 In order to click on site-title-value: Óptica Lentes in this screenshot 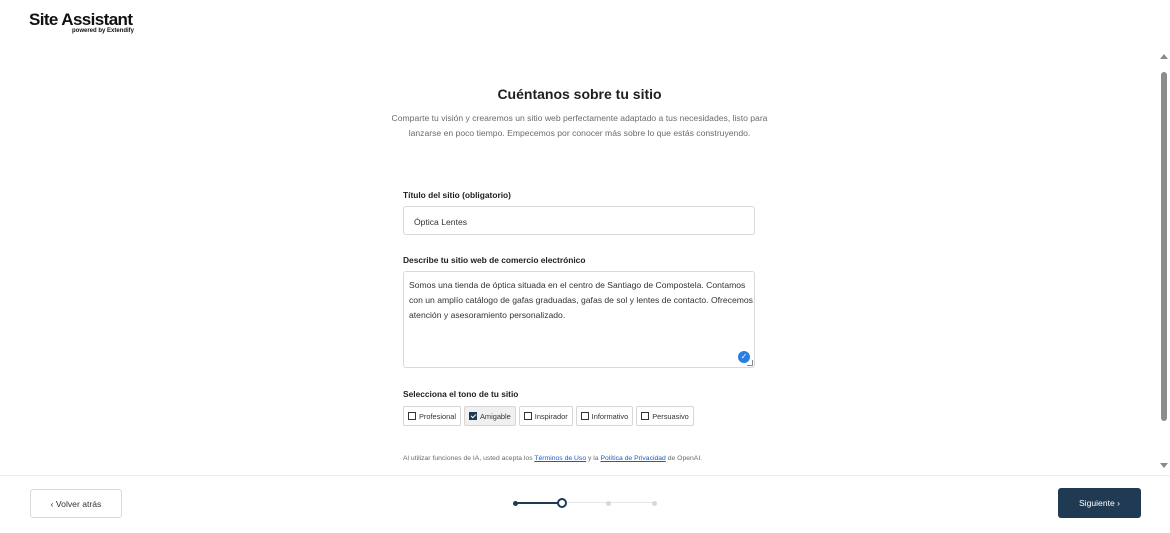, I will do `click(441, 222)`.